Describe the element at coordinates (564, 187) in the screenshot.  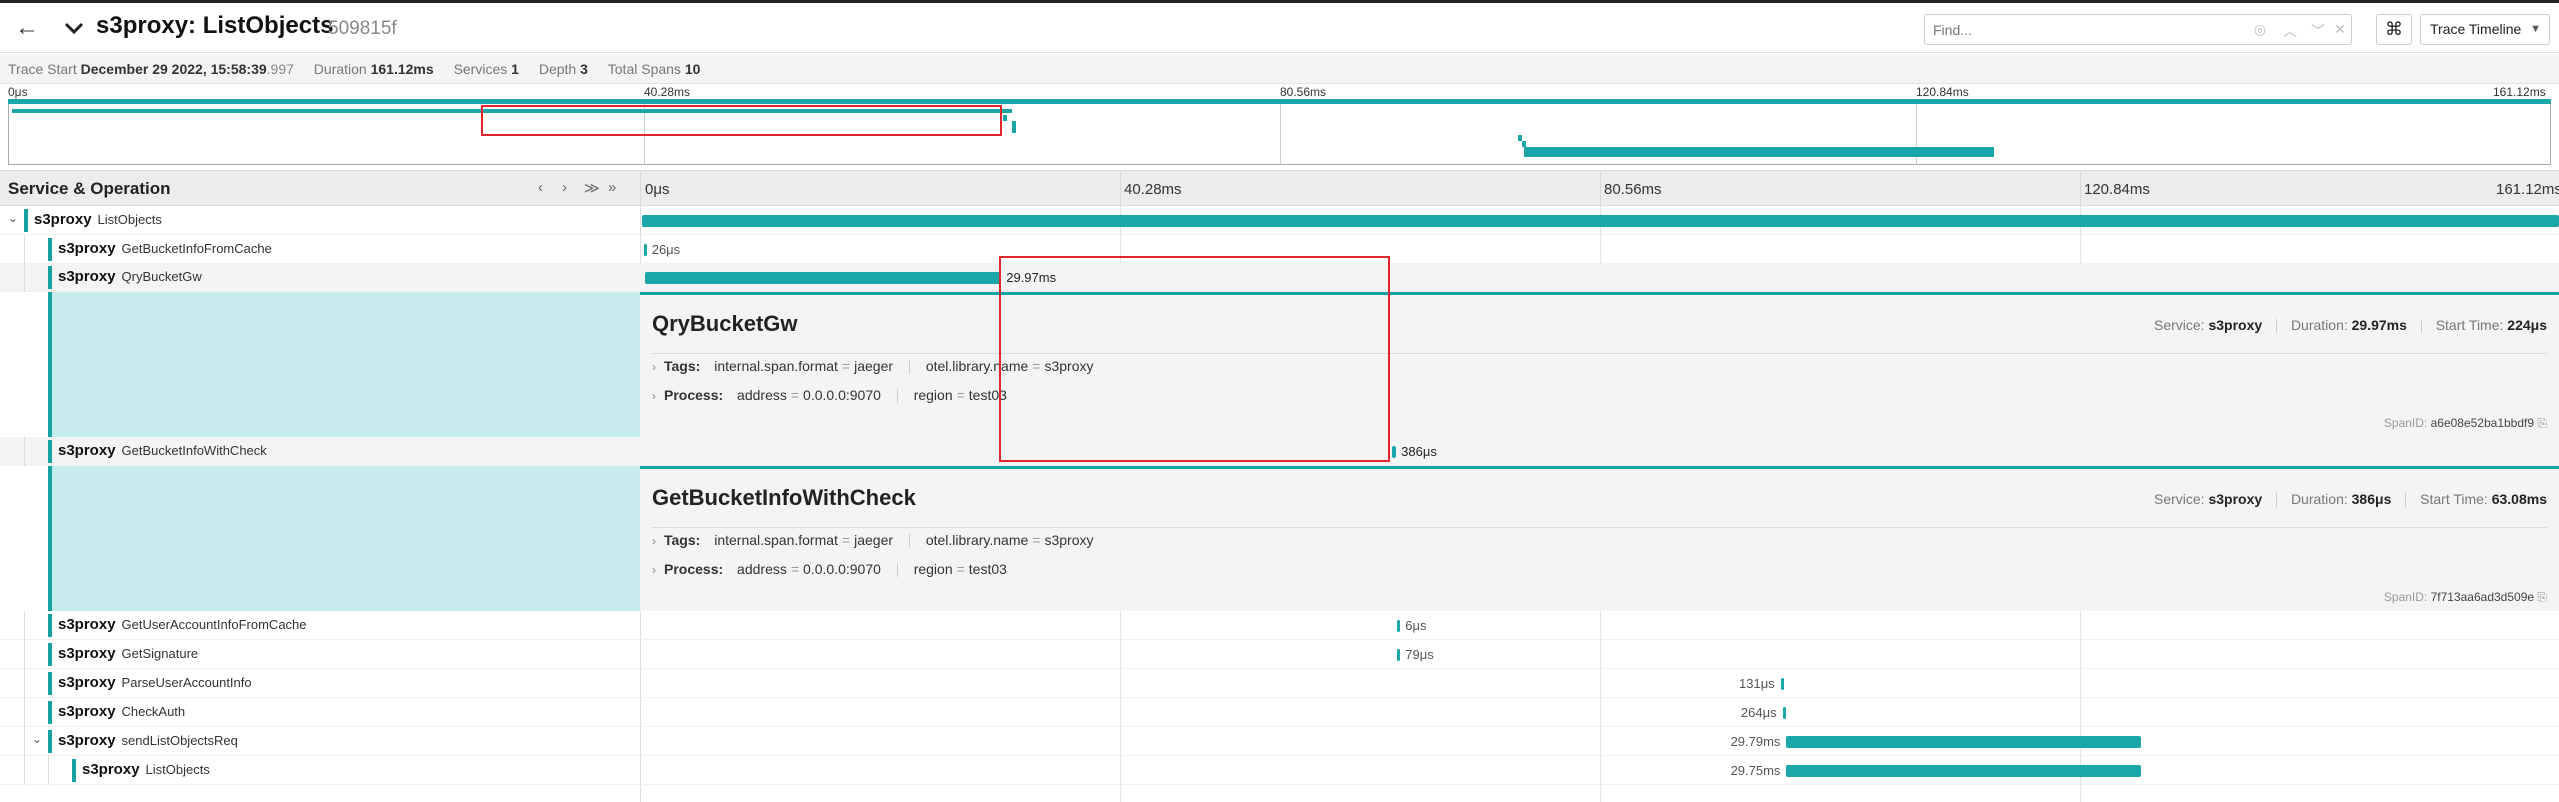
I see `expand-one-icon: ›` at that location.